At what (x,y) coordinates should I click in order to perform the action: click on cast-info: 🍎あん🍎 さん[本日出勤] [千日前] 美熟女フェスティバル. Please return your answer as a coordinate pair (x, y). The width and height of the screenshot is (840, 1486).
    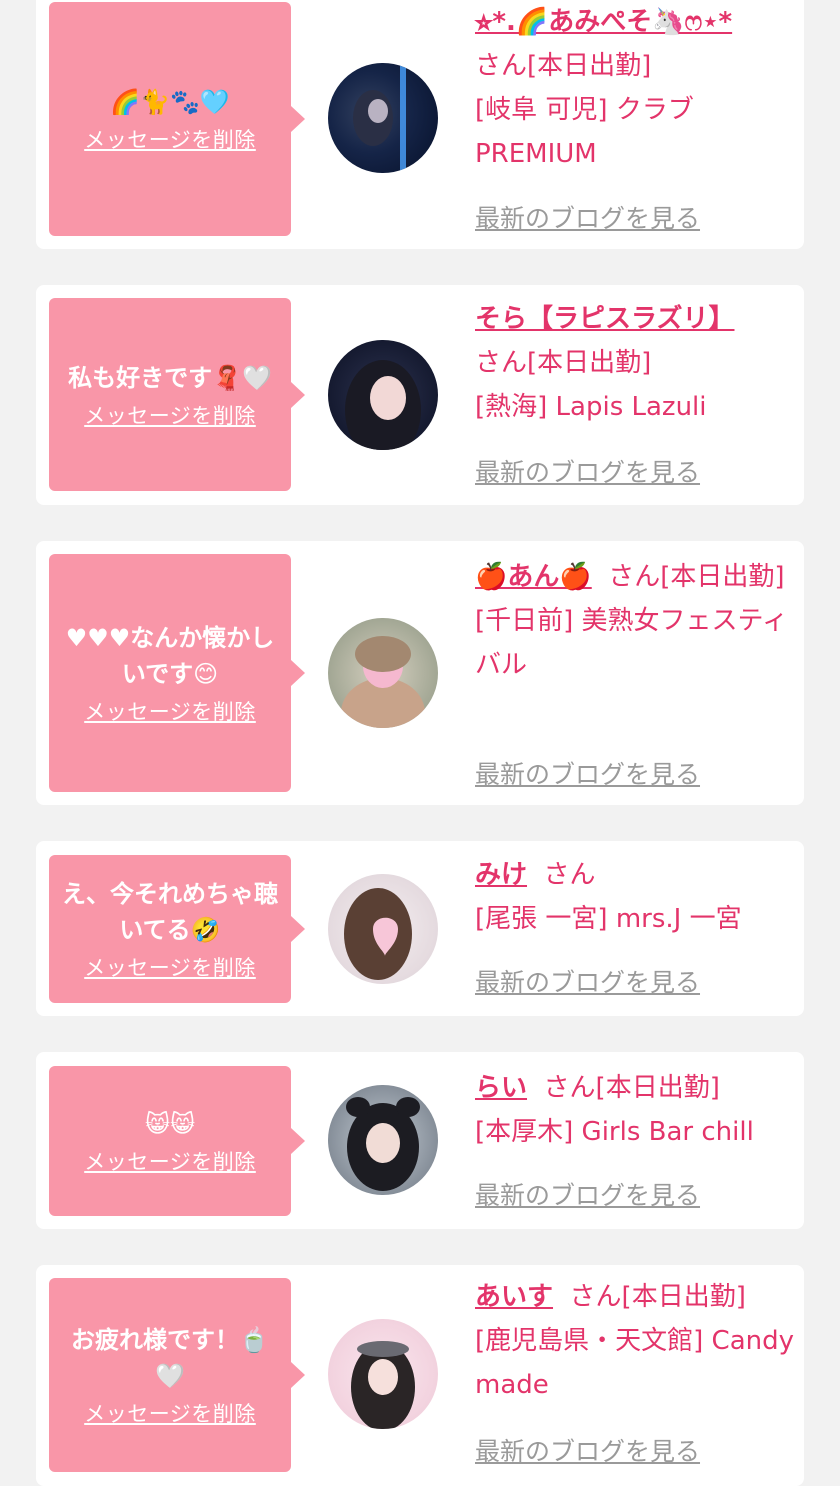
    Looking at the image, I should click on (635, 621).